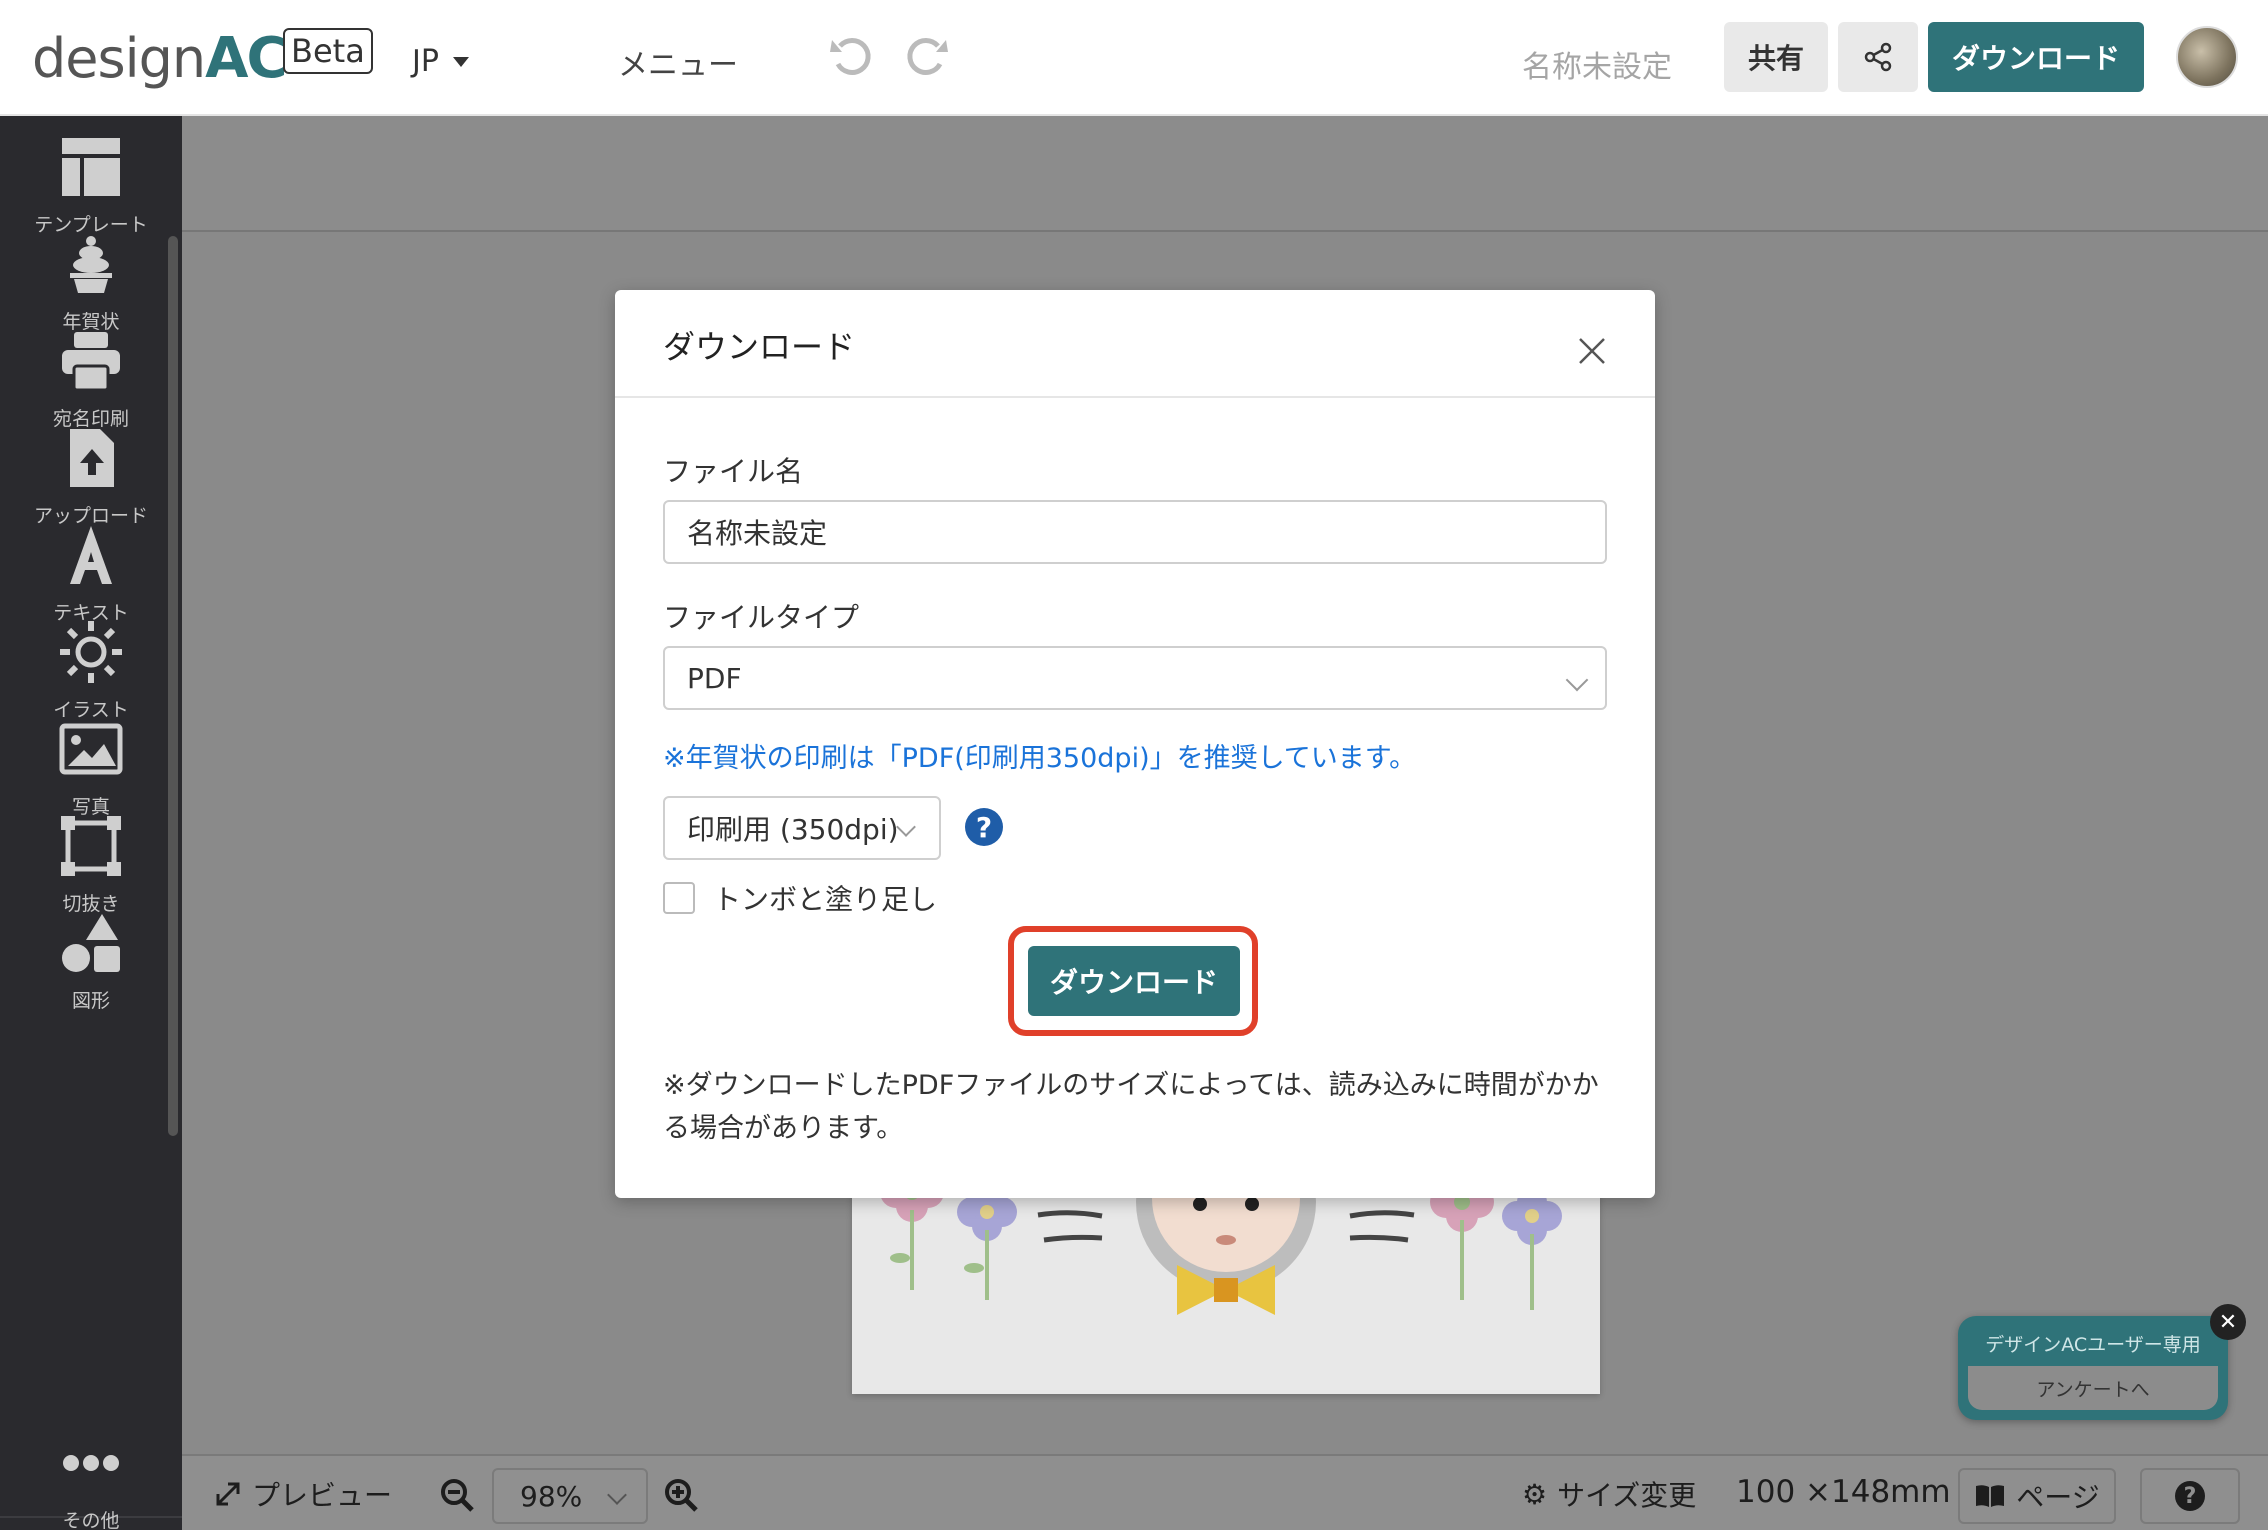  Describe the element at coordinates (825, 898) in the screenshot. I see `crop-marks-label: トンボと塗り足し` at that location.